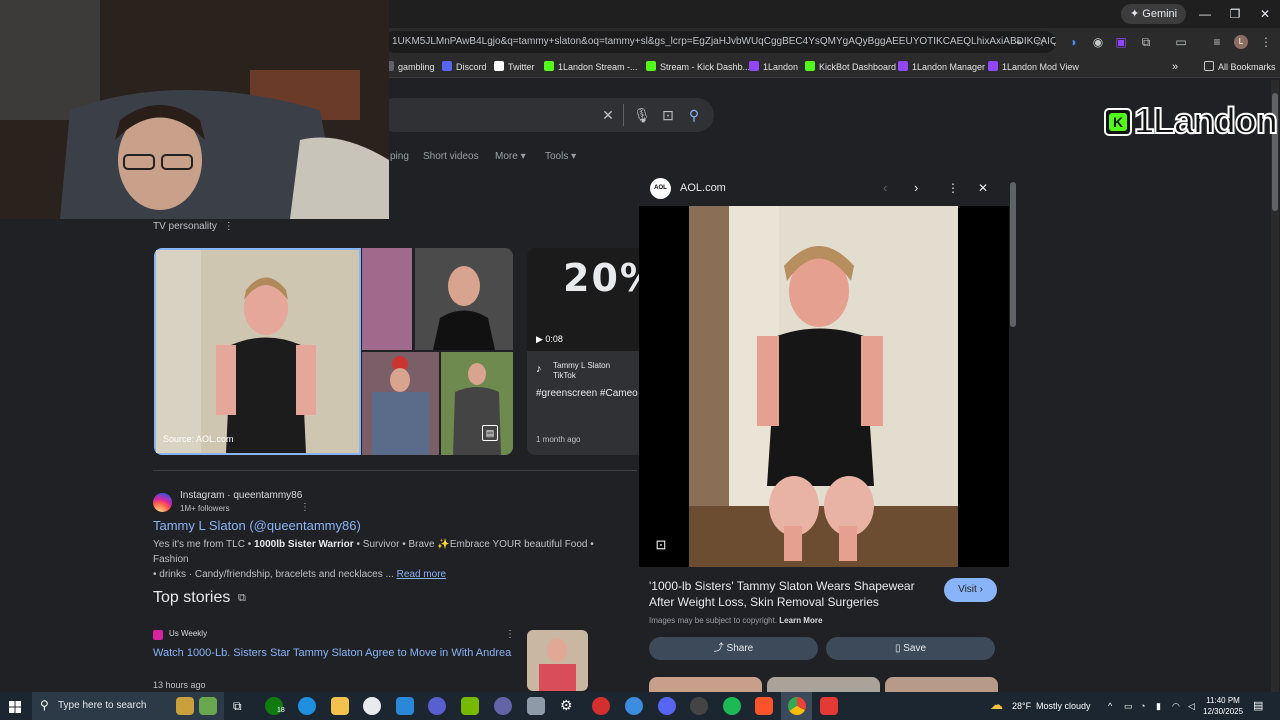 The height and width of the screenshot is (720, 1280). Describe the element at coordinates (1217, 42) in the screenshot. I see `media-icon: ≡` at that location.